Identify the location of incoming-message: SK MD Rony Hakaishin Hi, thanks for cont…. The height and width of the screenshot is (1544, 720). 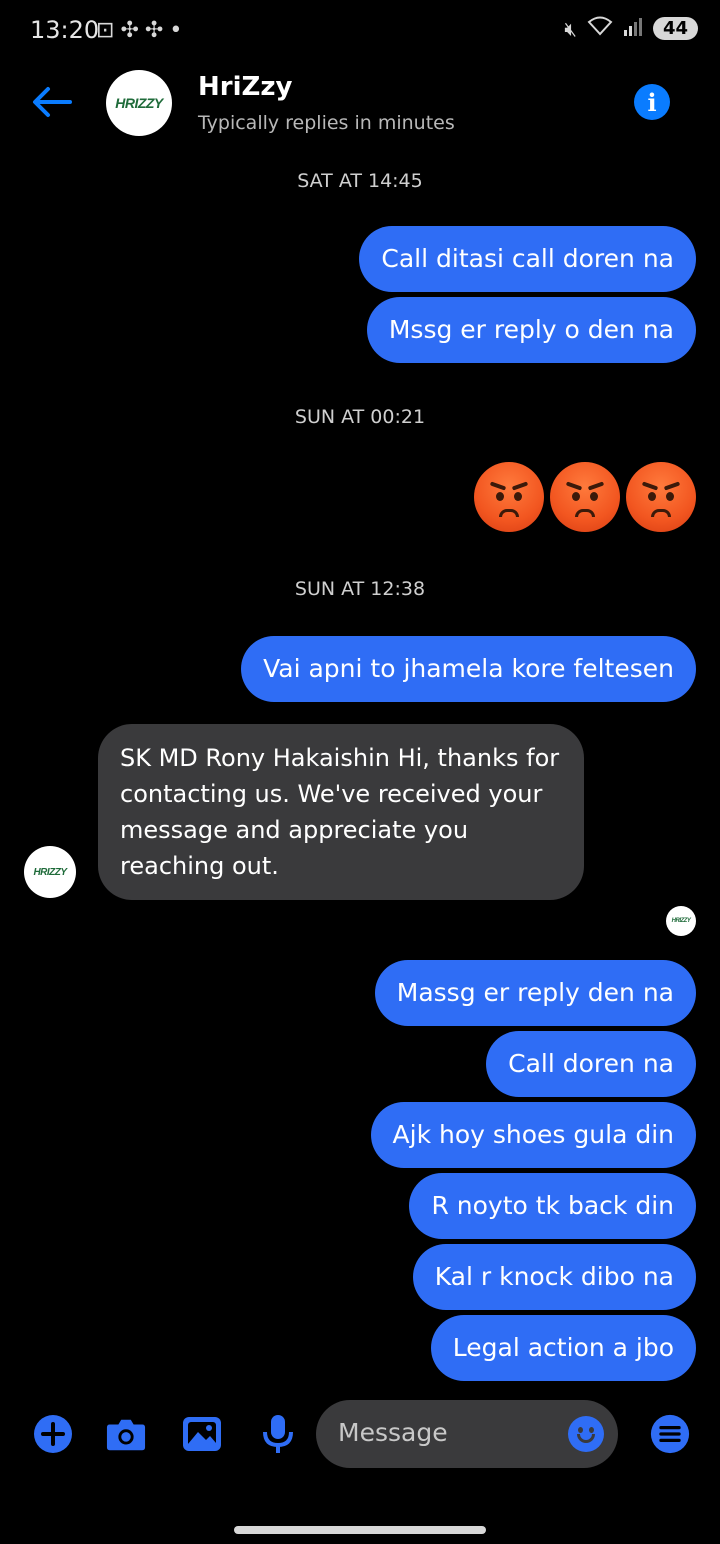
(341, 812).